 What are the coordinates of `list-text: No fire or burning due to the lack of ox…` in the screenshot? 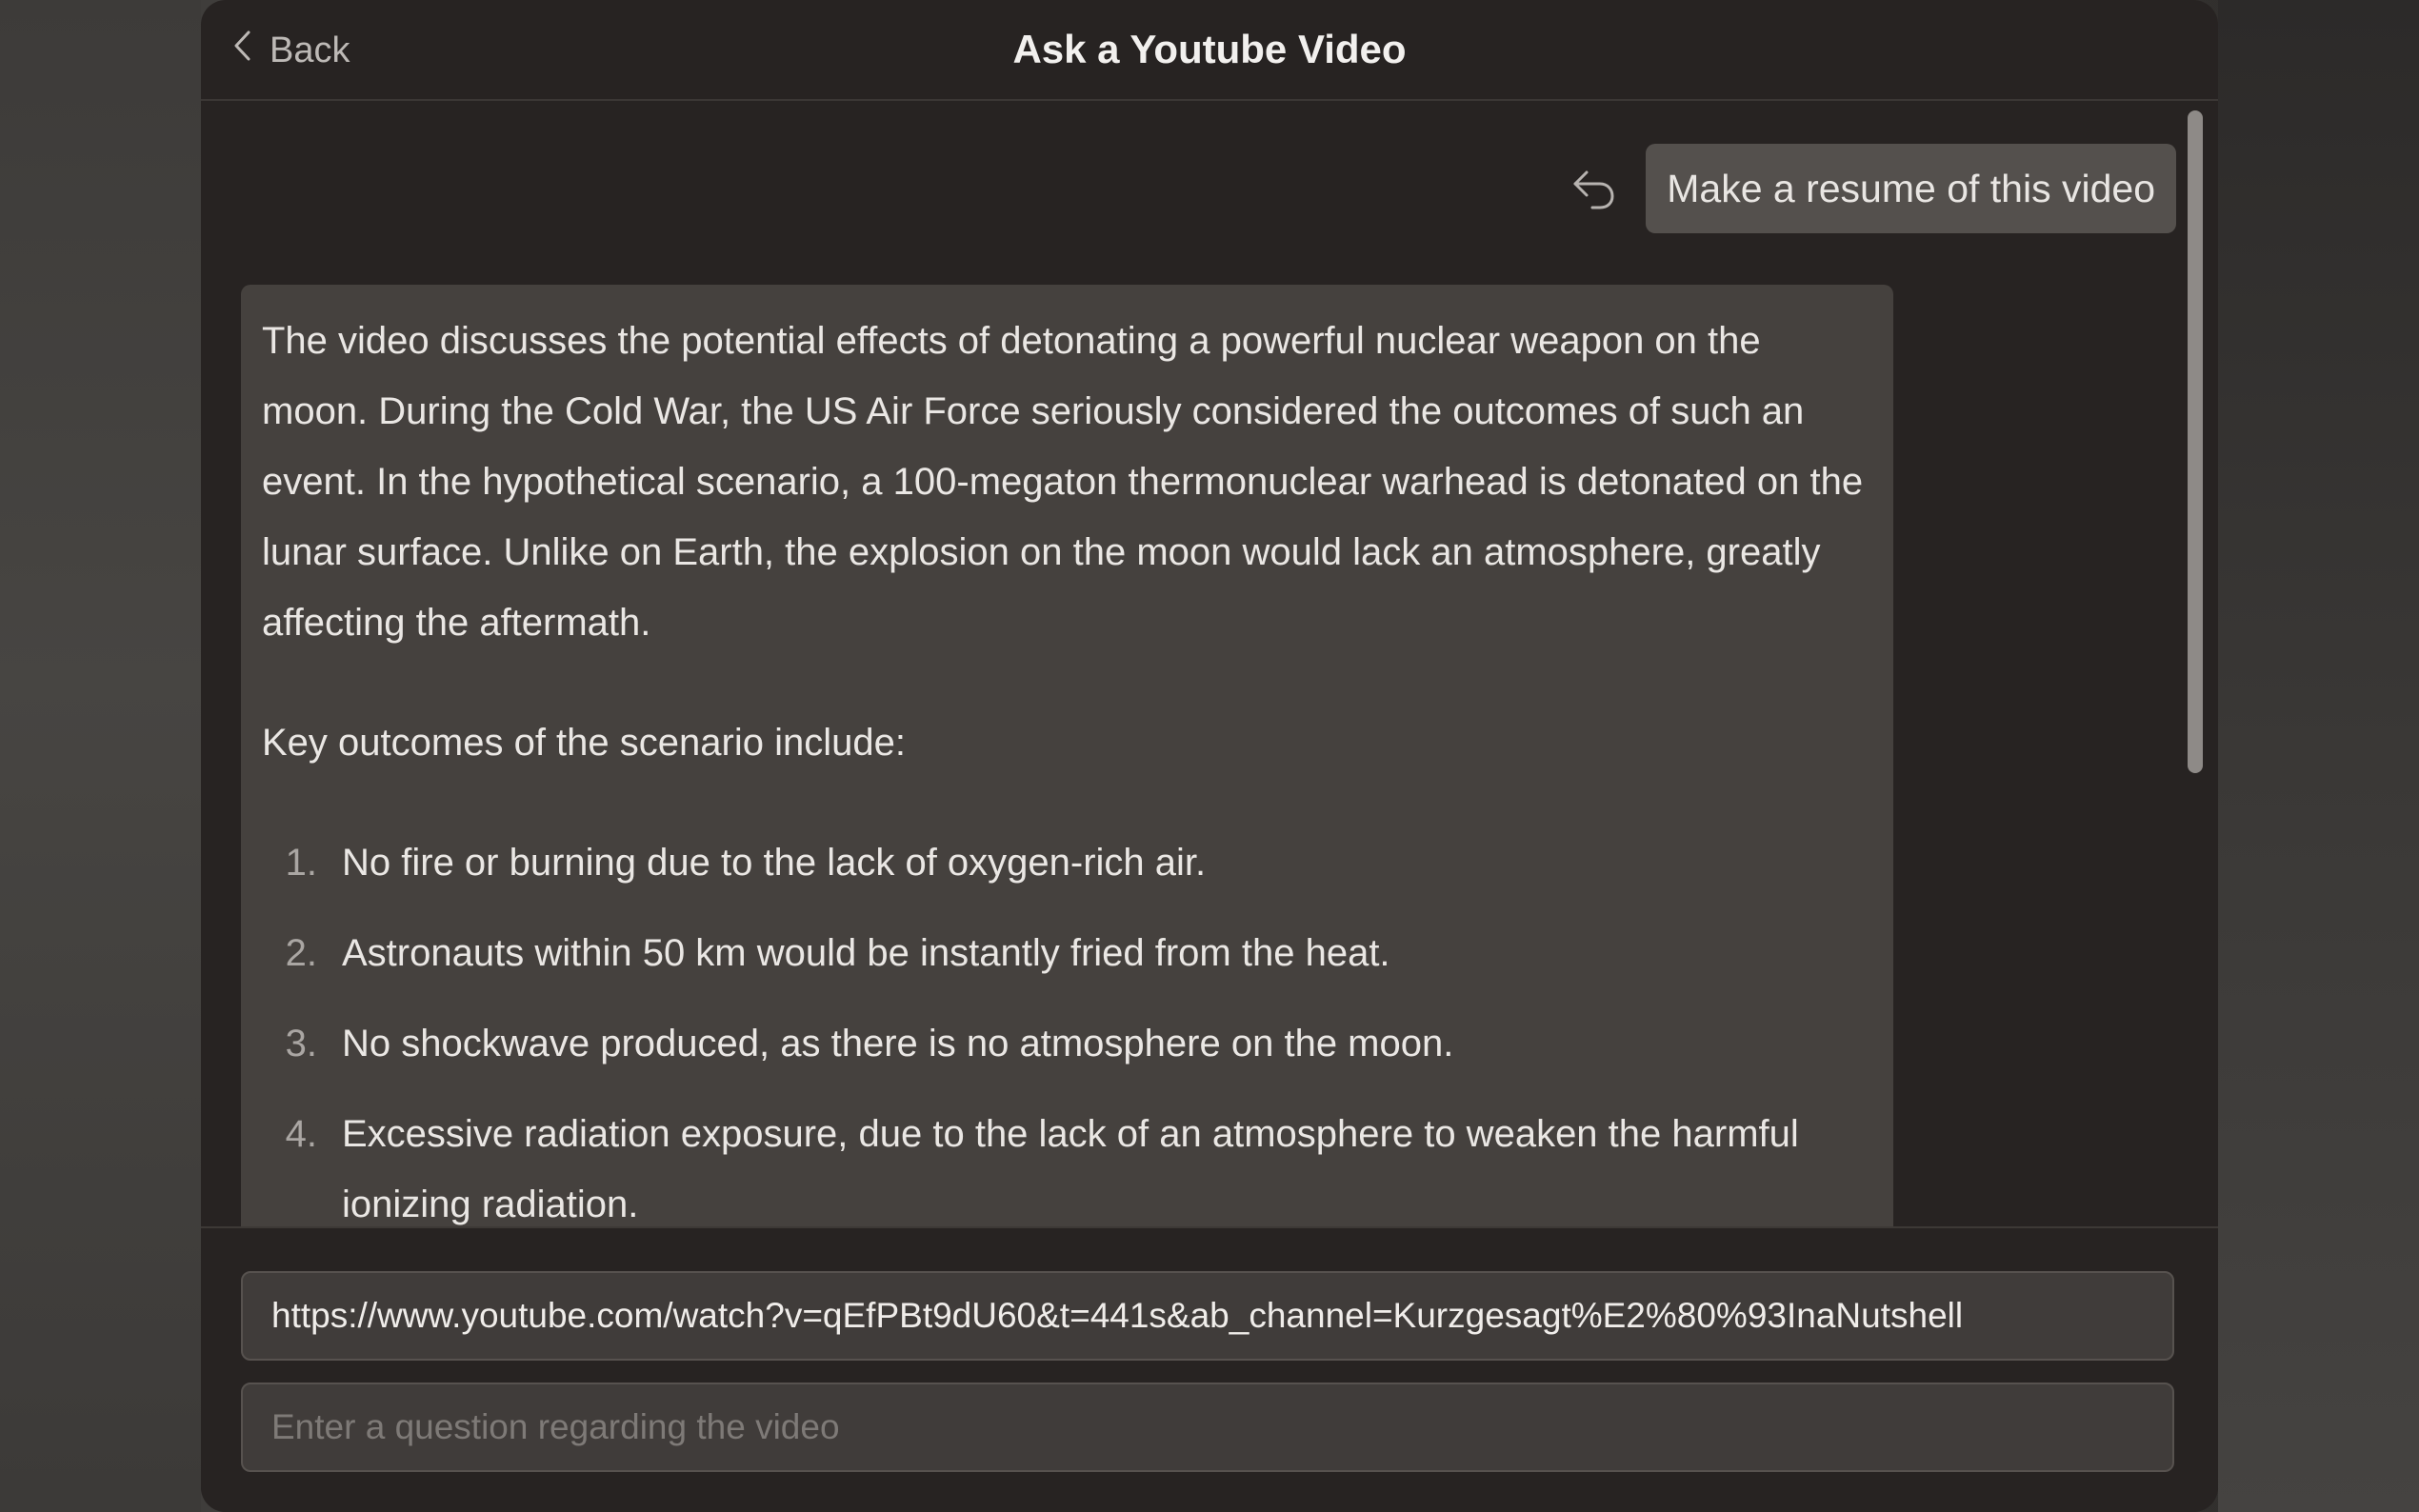 It's located at (774, 863).